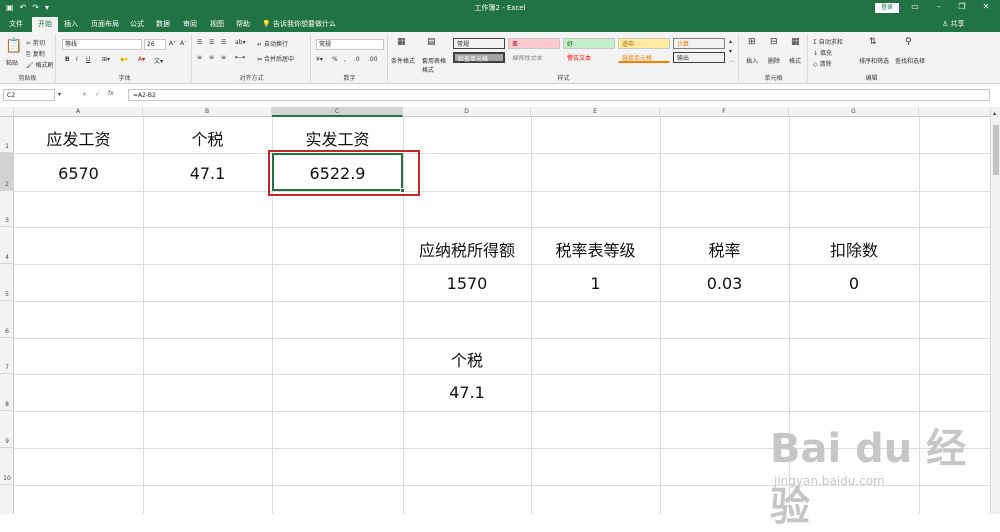 This screenshot has width=1000, height=532. I want to click on font-name-select: 等线, so click(102, 44).